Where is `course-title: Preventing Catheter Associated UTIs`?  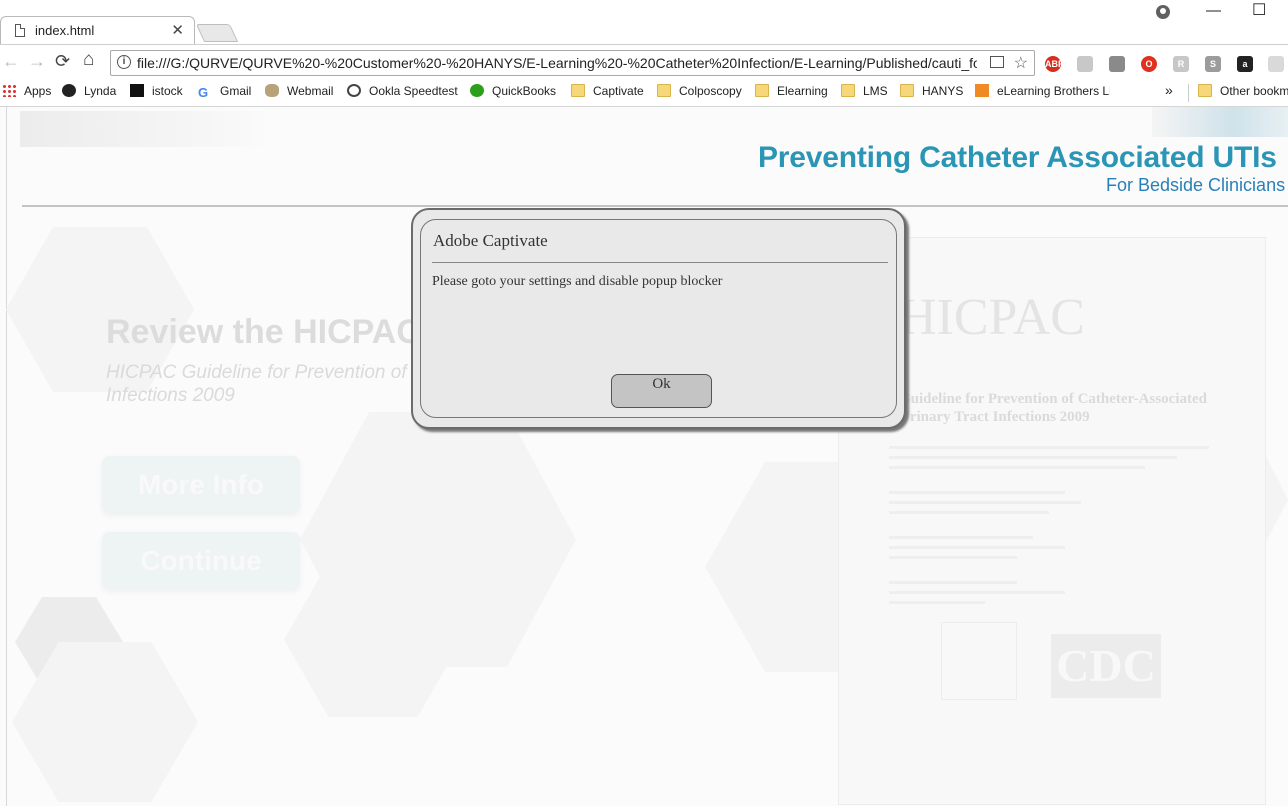 course-title: Preventing Catheter Associated UTIs is located at coordinates (1017, 157).